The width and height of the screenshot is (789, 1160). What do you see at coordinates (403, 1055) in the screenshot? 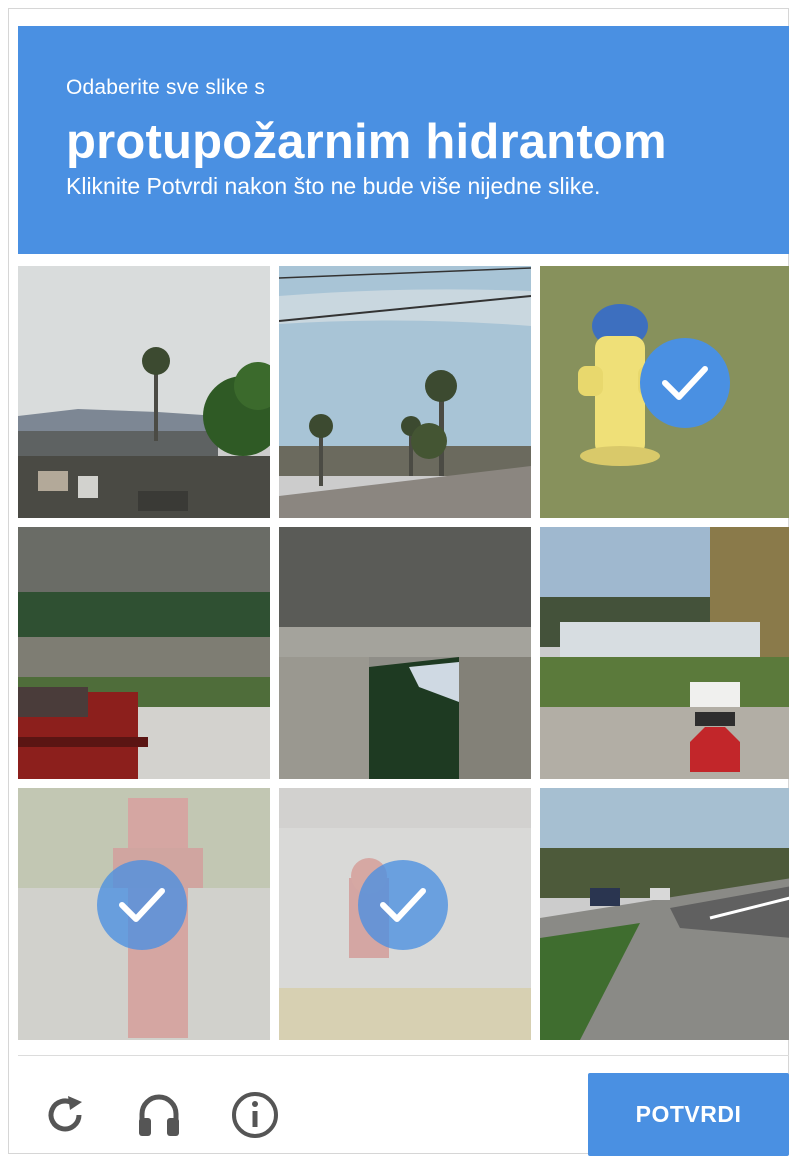
I see `footer-divider` at bounding box center [403, 1055].